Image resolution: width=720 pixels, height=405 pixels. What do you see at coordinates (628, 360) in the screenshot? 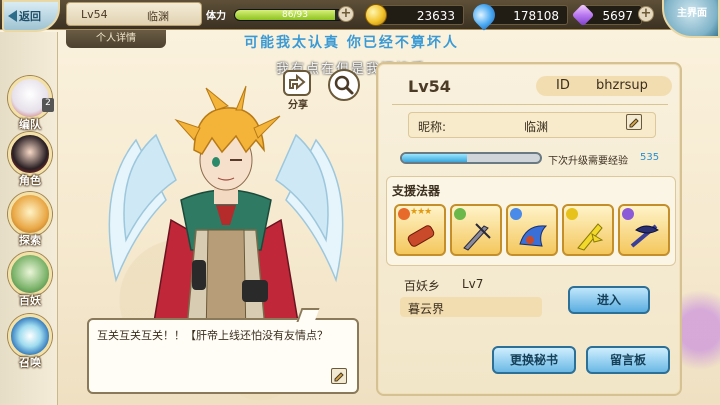
I see `message-board-button: 留言板` at bounding box center [628, 360].